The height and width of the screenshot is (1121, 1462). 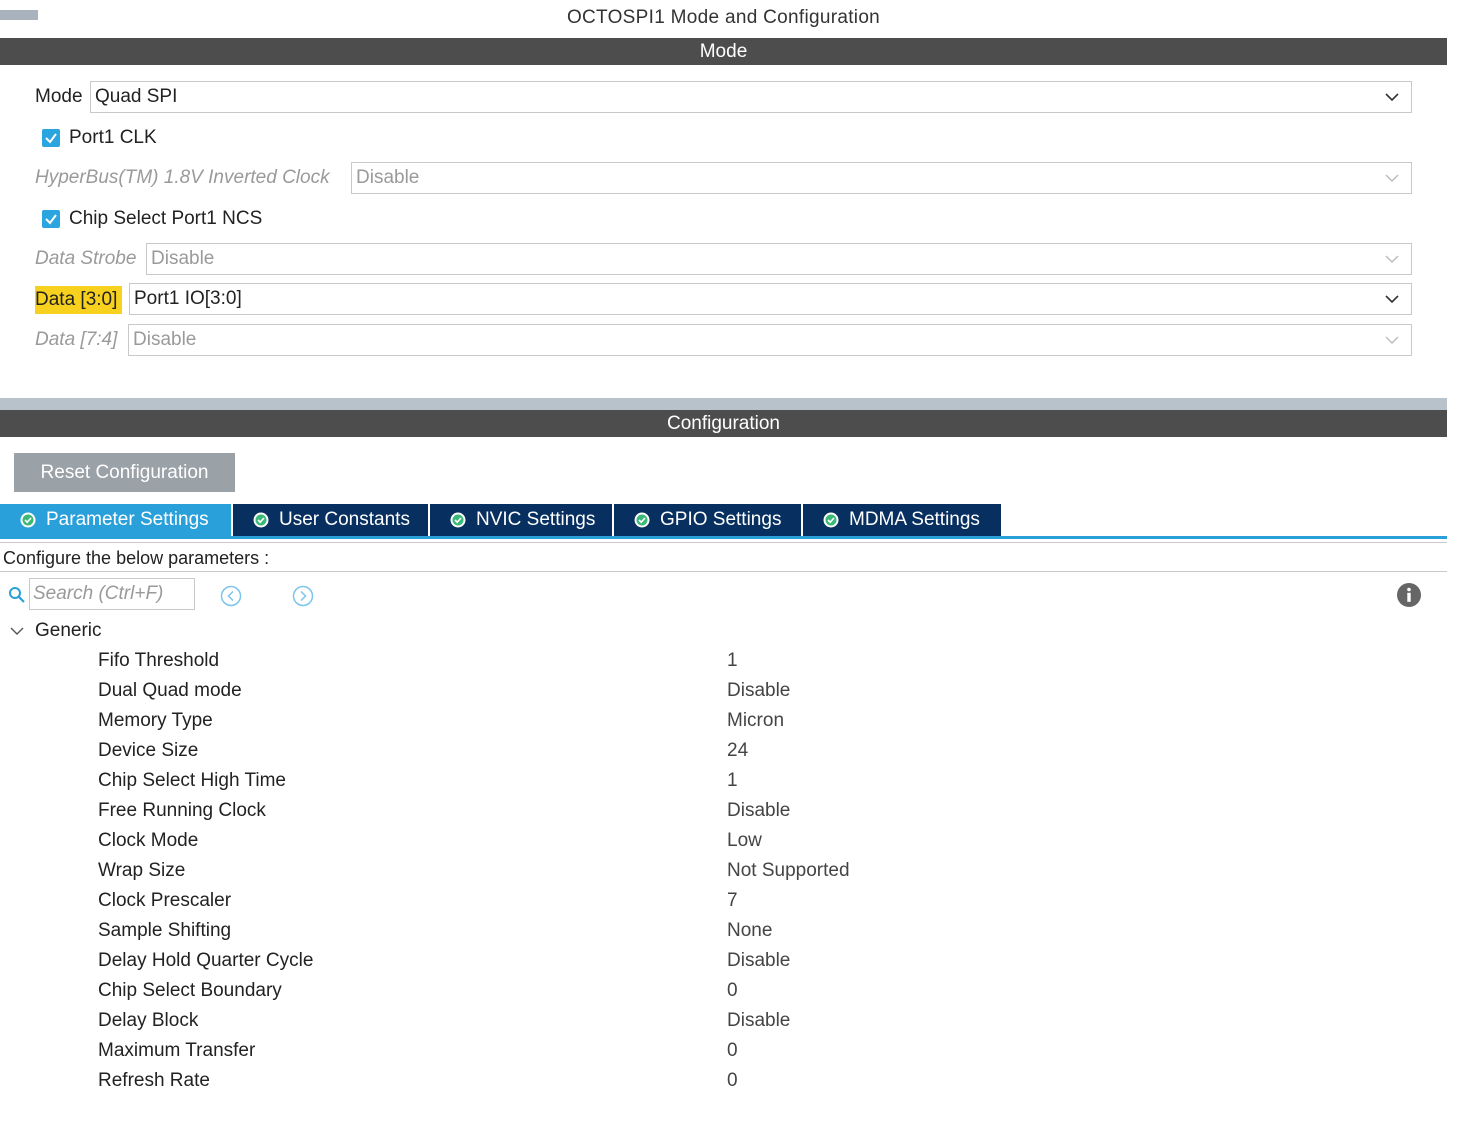 What do you see at coordinates (732, 901) in the screenshot?
I see `parameter-value: 7` at bounding box center [732, 901].